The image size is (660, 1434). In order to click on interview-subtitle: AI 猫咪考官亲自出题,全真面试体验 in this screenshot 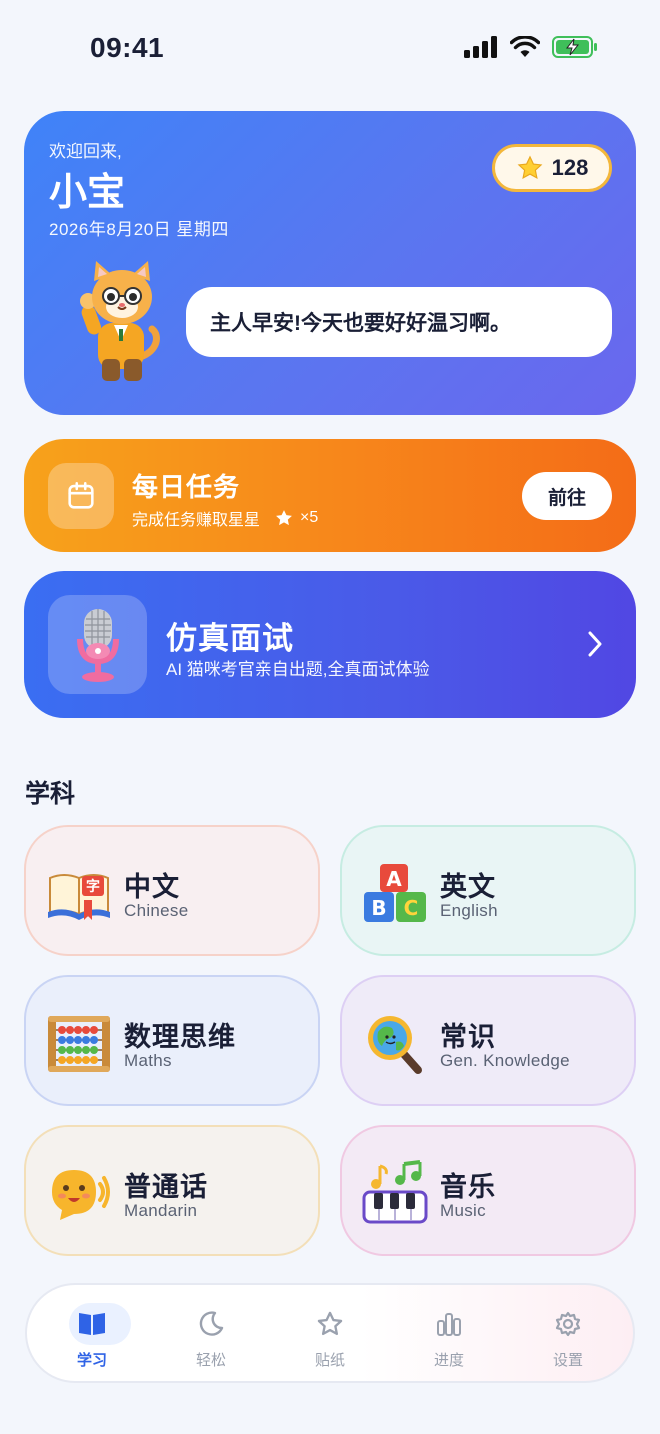, I will do `click(298, 669)`.